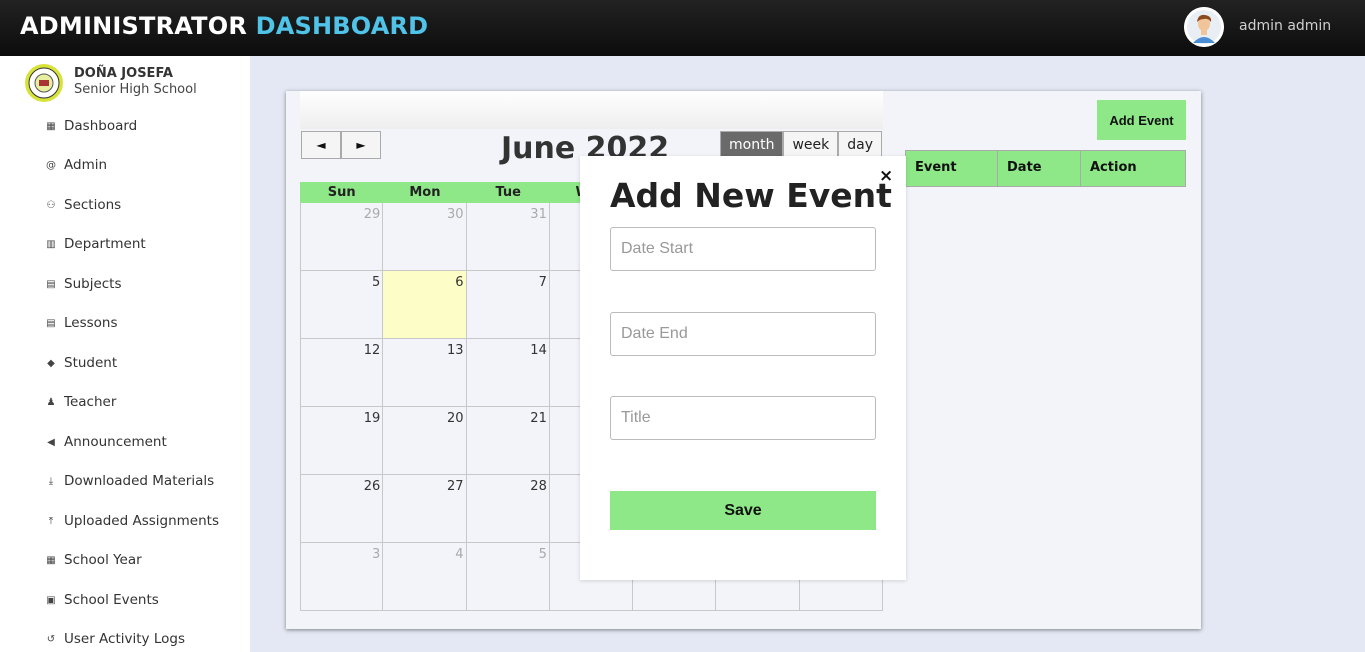  What do you see at coordinates (139, 481) in the screenshot?
I see `sidebar-item-label: Downloaded Materials` at bounding box center [139, 481].